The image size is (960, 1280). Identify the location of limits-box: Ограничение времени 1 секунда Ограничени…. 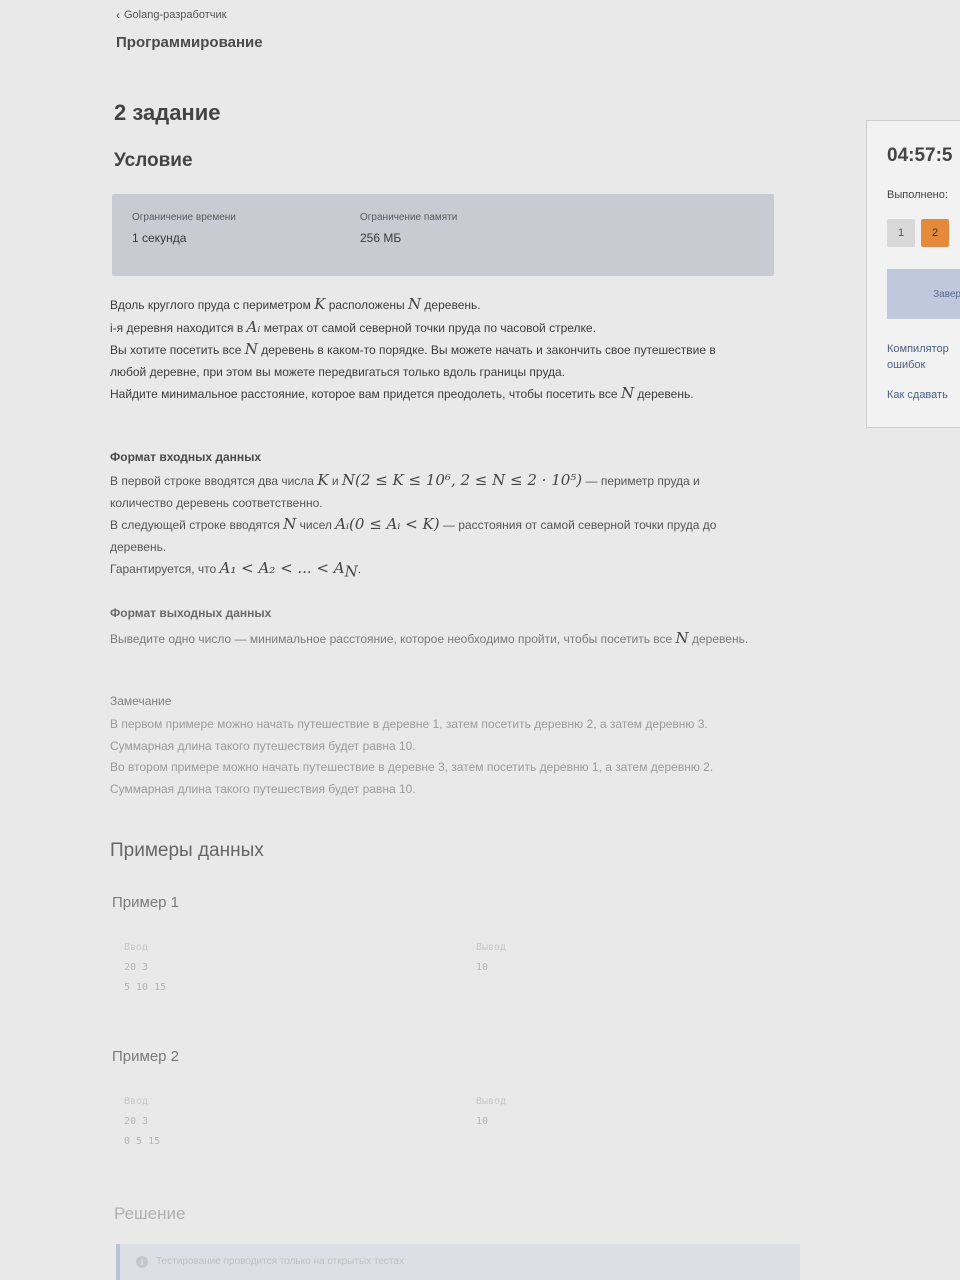
(443, 235).